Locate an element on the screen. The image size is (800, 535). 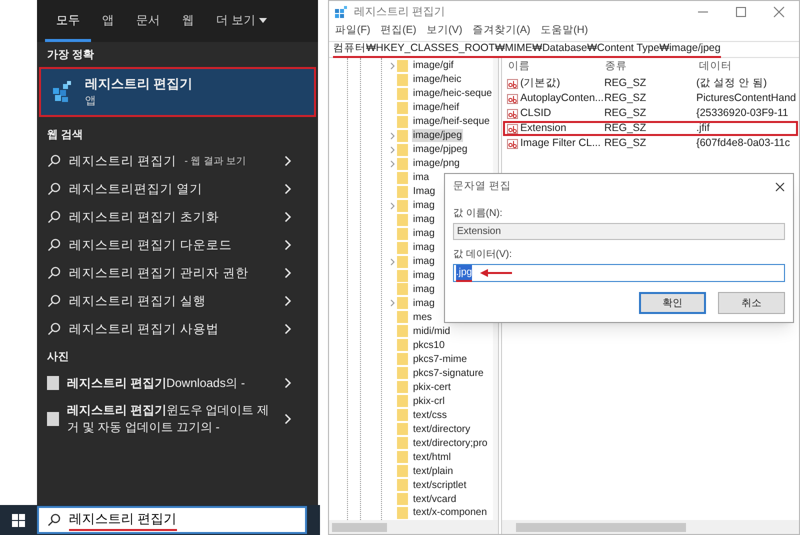
value-data: (값 설정 안 됨) is located at coordinates (731, 83).